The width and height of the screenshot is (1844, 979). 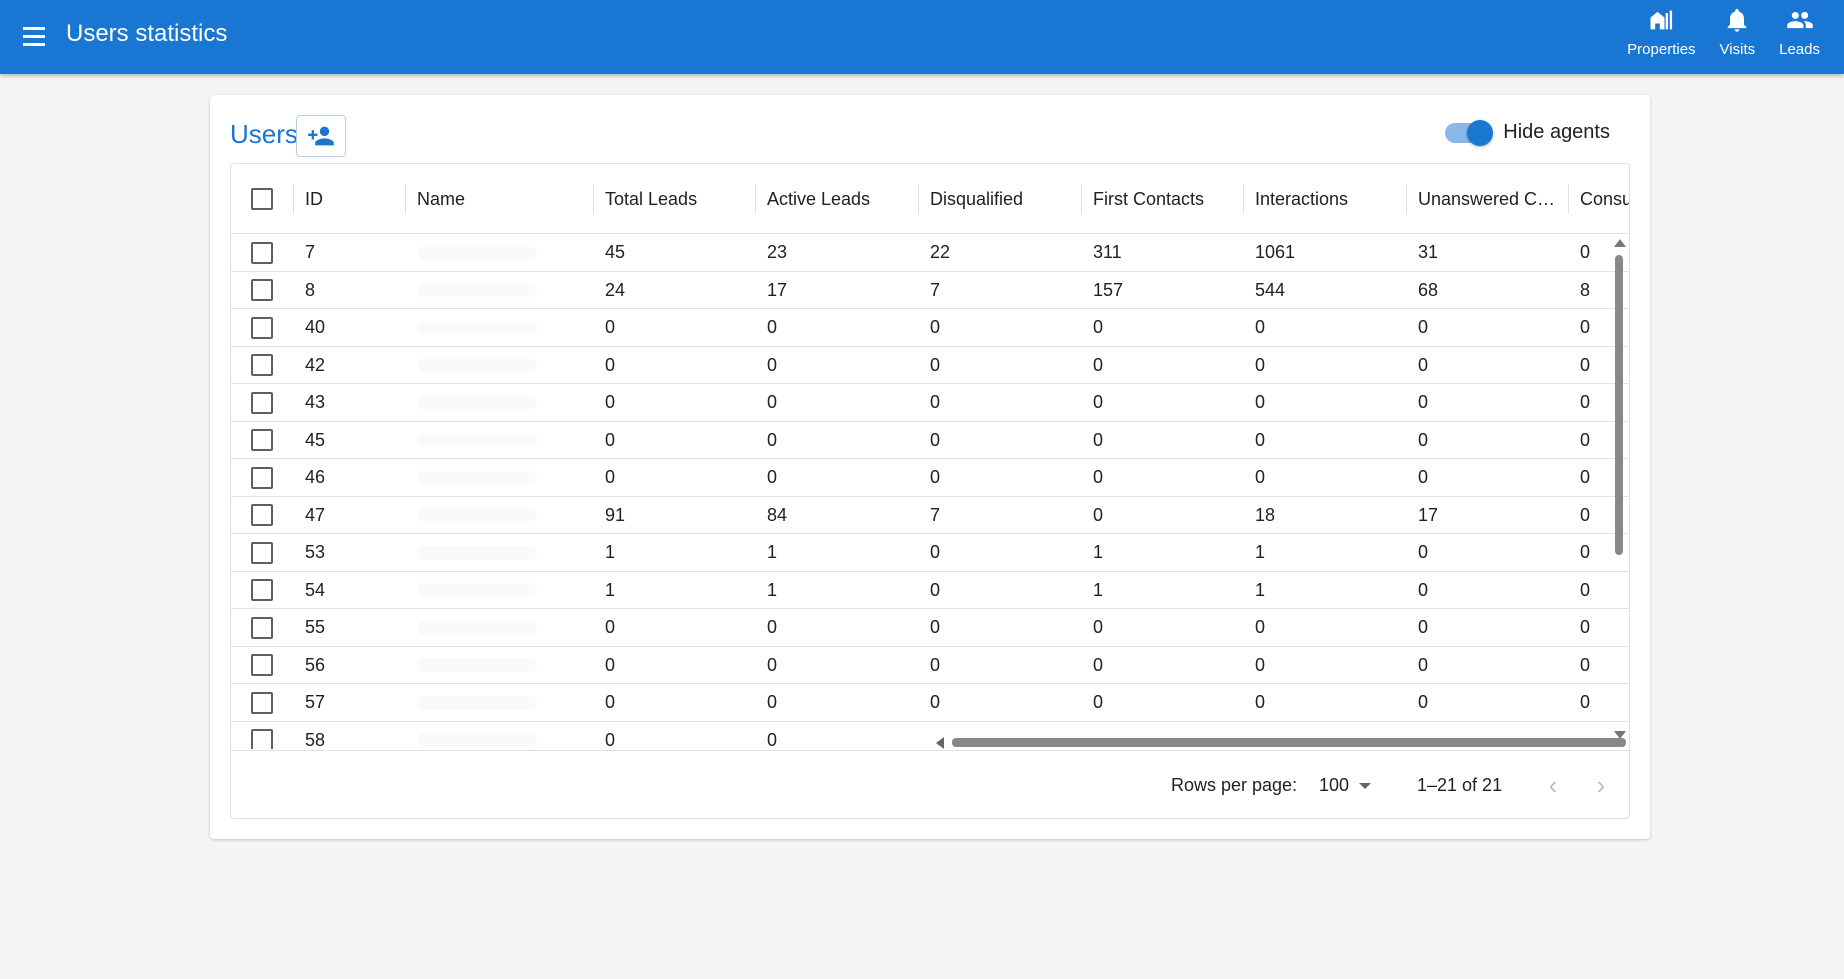 I want to click on column-header-total-leads: Total Leads, so click(x=680, y=199).